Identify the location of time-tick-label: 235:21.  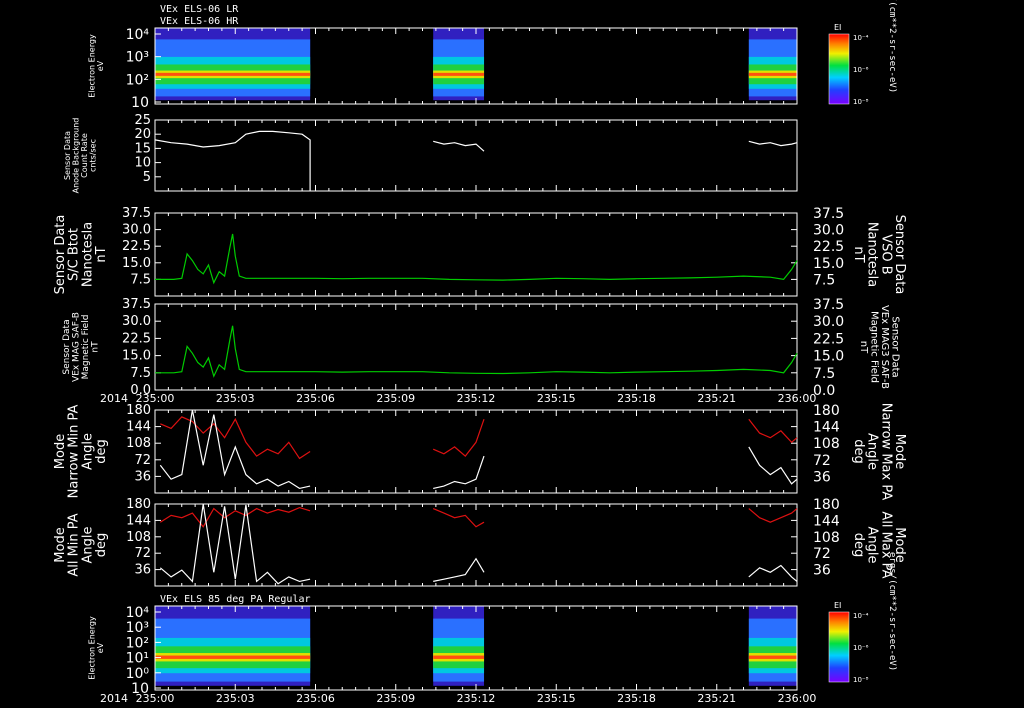
(716, 398).